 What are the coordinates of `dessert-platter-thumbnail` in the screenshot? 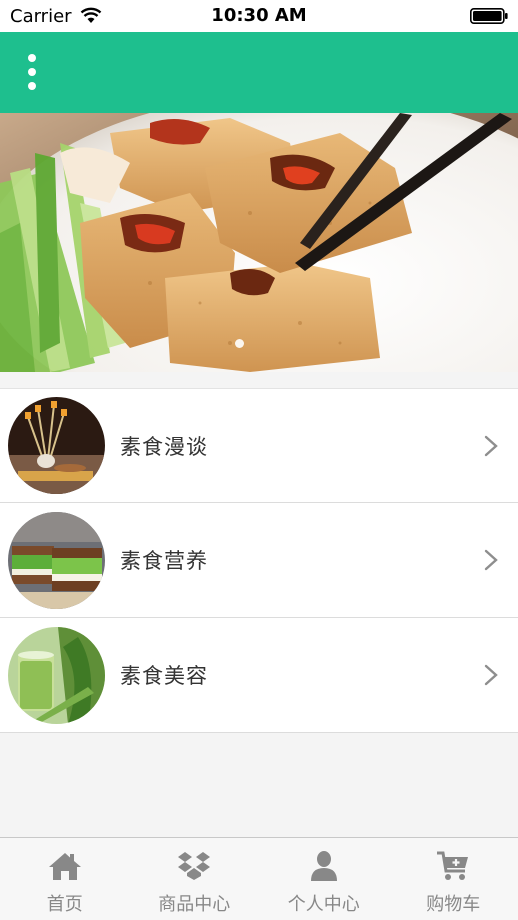 It's located at (56, 445).